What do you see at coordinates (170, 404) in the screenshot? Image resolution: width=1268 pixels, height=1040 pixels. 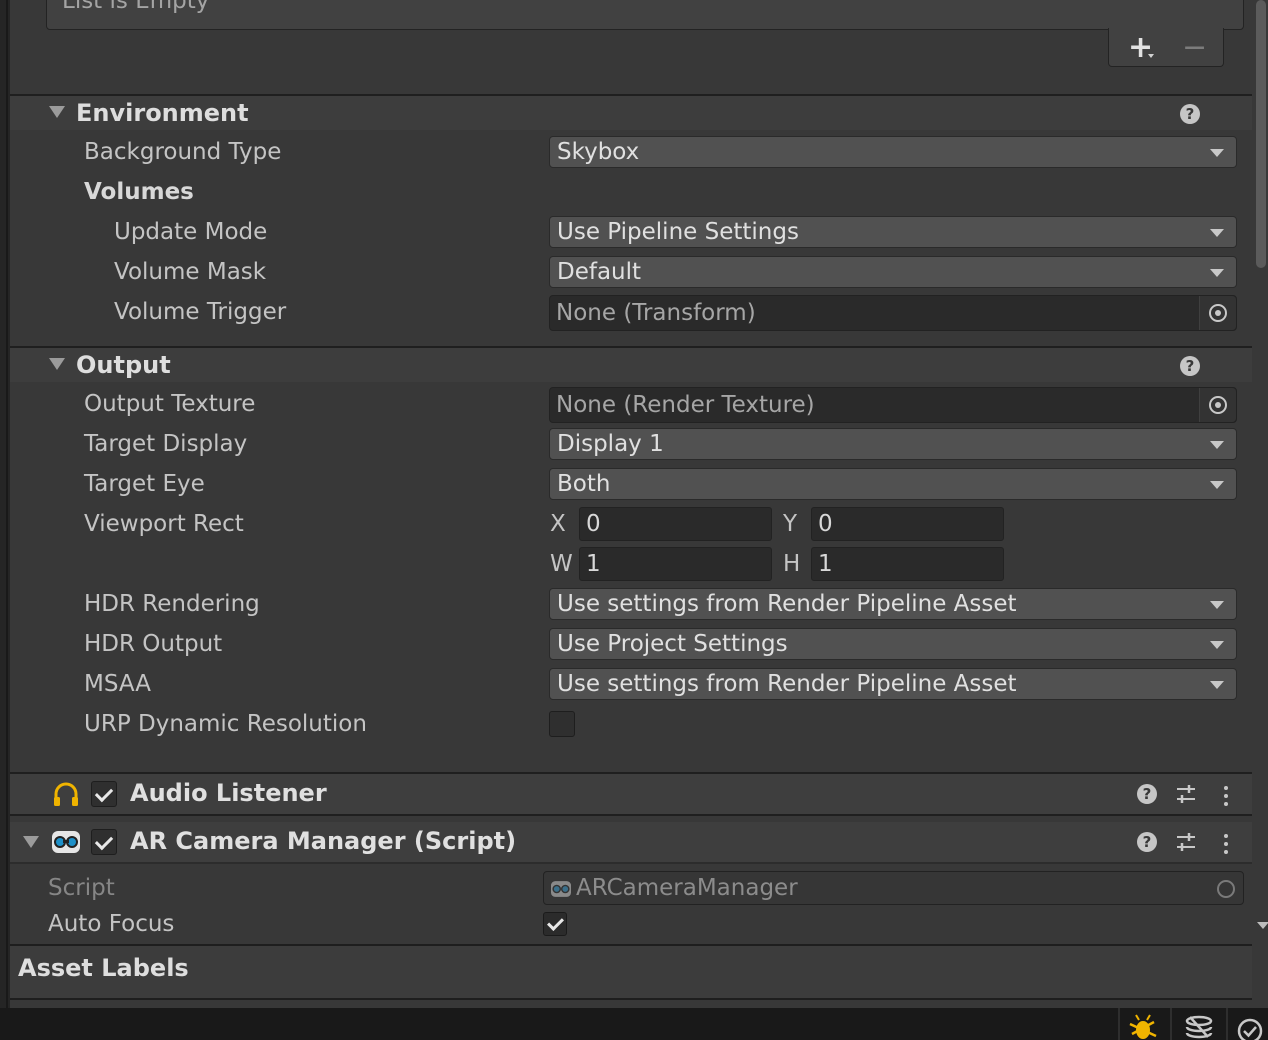 I see `output-texture-label: Output Texture` at bounding box center [170, 404].